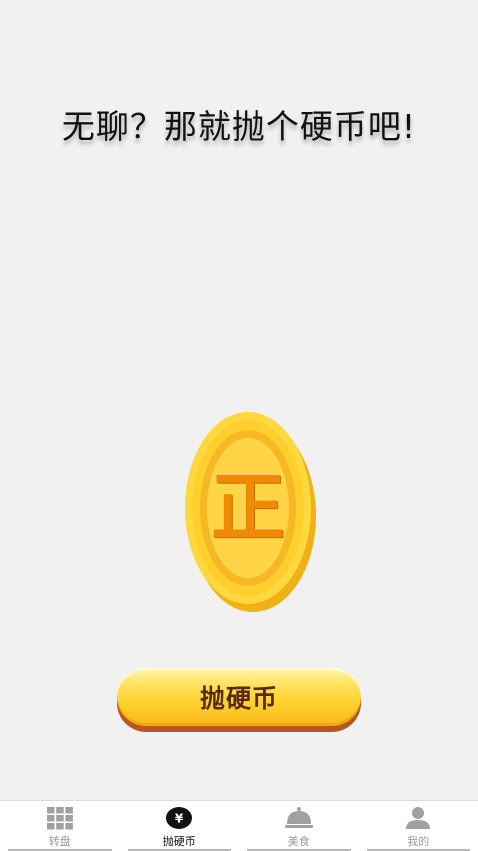  Describe the element at coordinates (239, 124) in the screenshot. I see `page-title: 无聊？那就抛个硬币吧!` at that location.